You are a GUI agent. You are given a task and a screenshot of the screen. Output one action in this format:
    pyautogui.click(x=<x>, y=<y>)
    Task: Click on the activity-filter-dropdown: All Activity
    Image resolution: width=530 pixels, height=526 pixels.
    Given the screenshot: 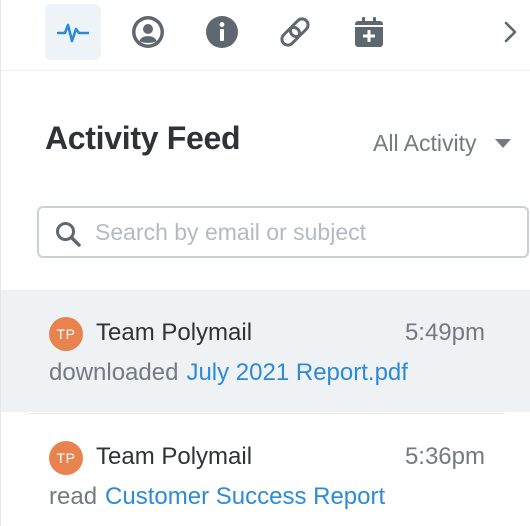 What is the action you would take?
    pyautogui.click(x=442, y=143)
    